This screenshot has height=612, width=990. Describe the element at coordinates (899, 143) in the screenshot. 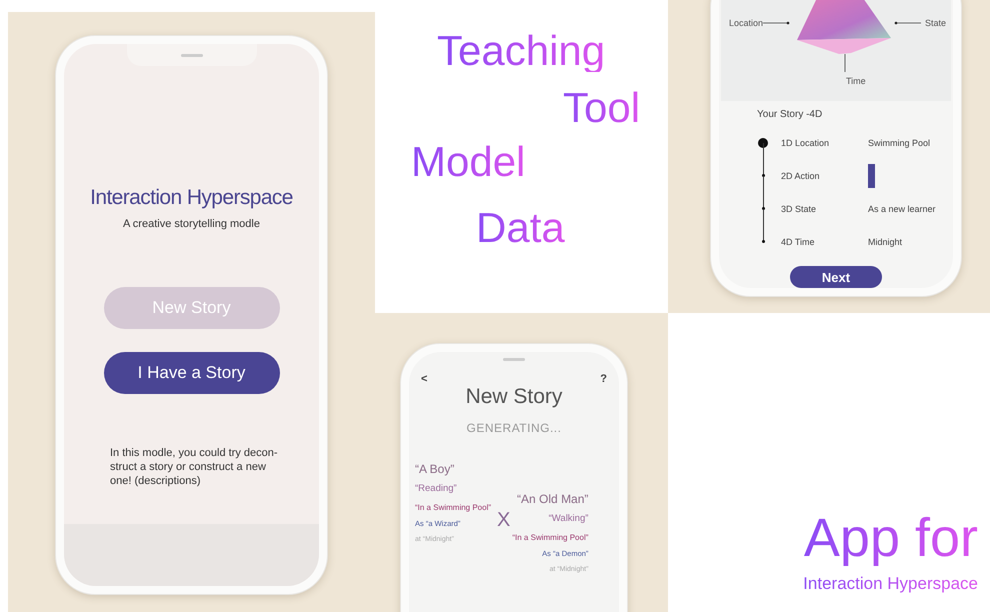

I see `dimension-value: Swimming Pool` at that location.